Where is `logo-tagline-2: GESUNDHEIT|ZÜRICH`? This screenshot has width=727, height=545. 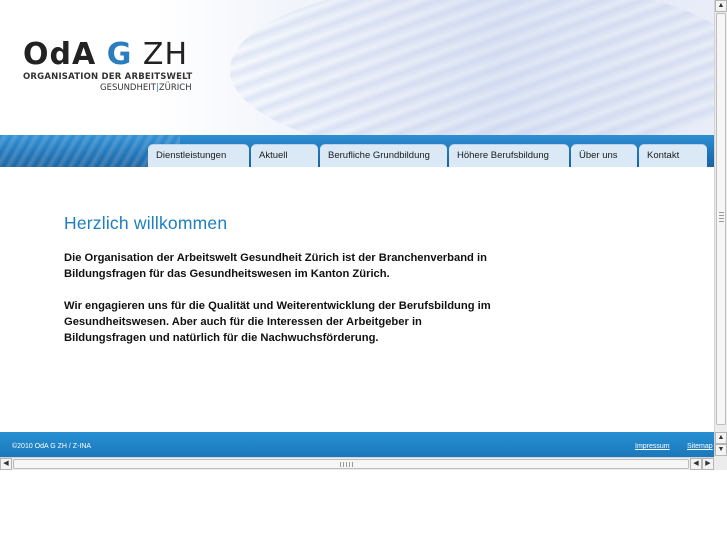
logo-tagline-2: GESUNDHEIT|ZÜRICH is located at coordinates (146, 88).